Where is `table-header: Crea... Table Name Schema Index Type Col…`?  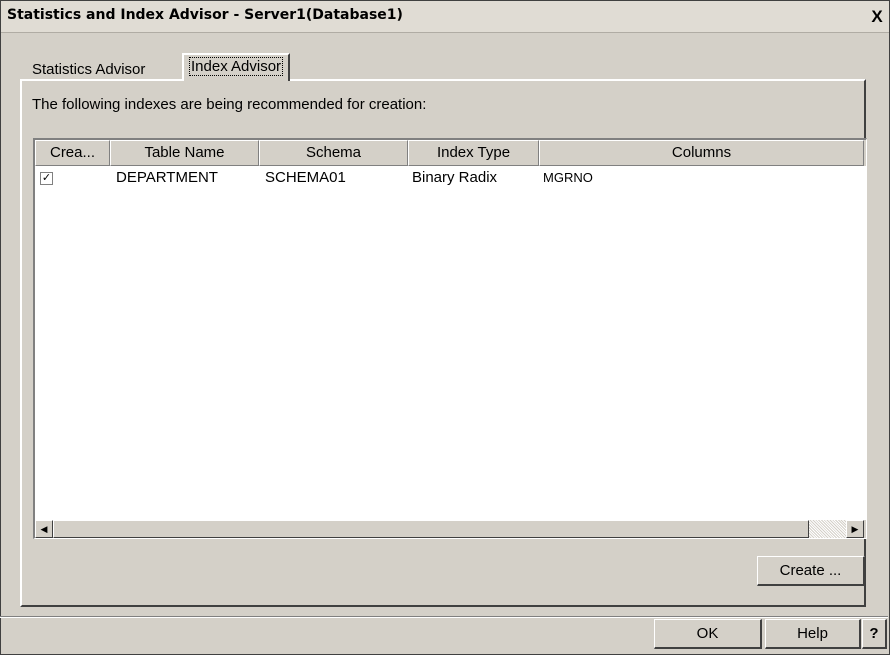 table-header: Crea... Table Name Schema Index Type Col… is located at coordinates (450, 153).